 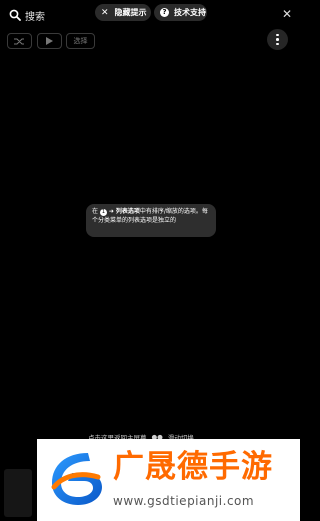 I want to click on tooltip-bold: 列表选项, so click(x=127, y=211).